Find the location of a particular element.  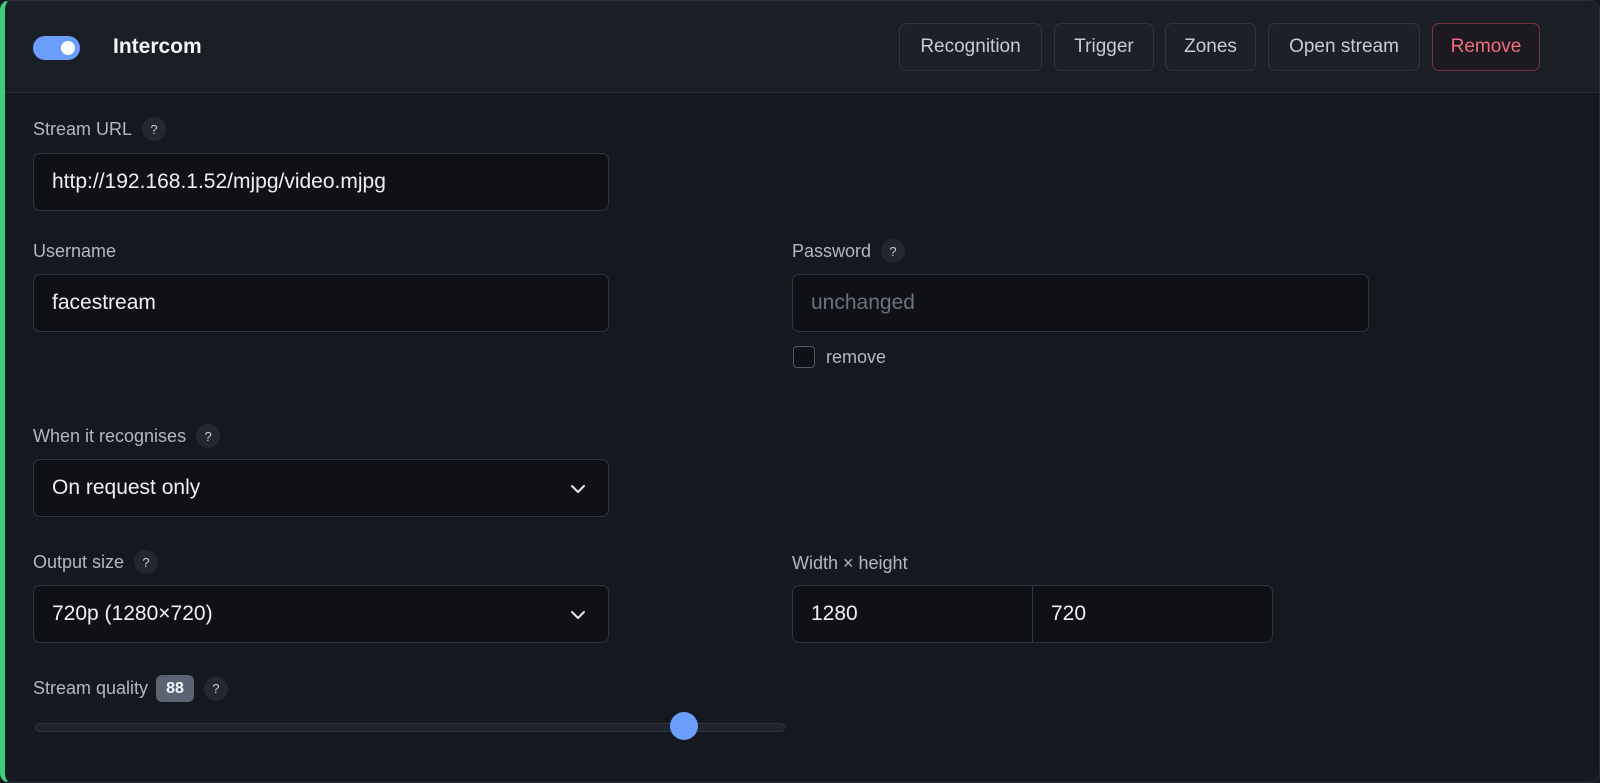

recognition-mode-label: When it recognises ? is located at coordinates (127, 436).